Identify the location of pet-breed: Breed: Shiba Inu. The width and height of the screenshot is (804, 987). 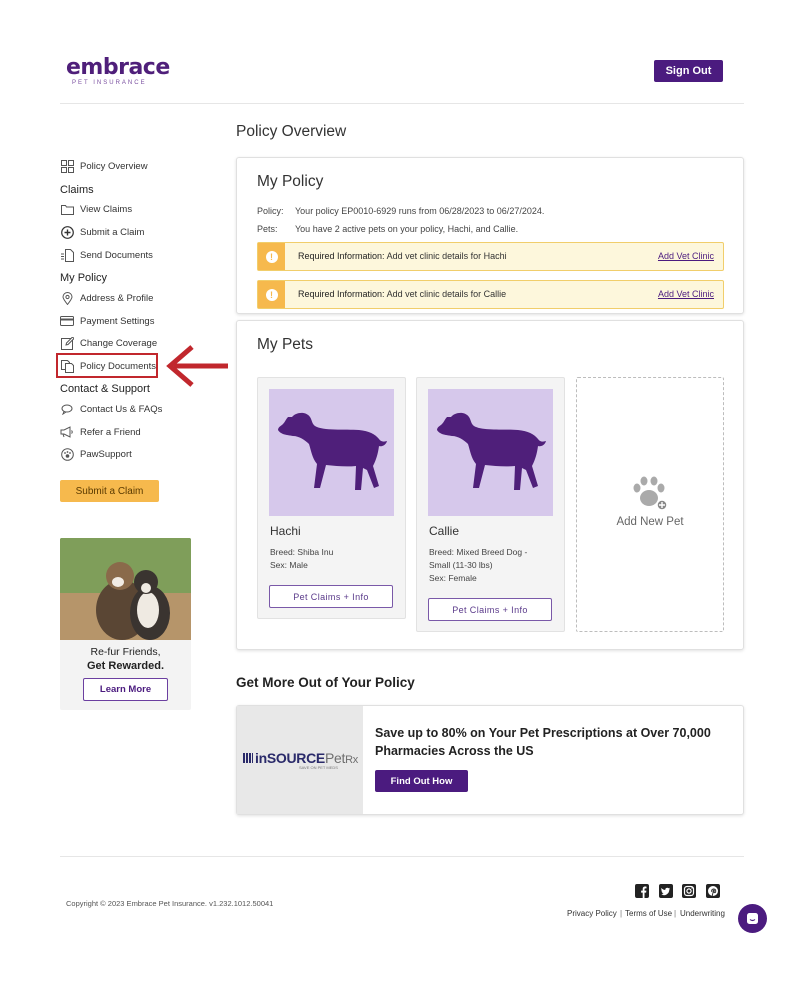
(302, 552).